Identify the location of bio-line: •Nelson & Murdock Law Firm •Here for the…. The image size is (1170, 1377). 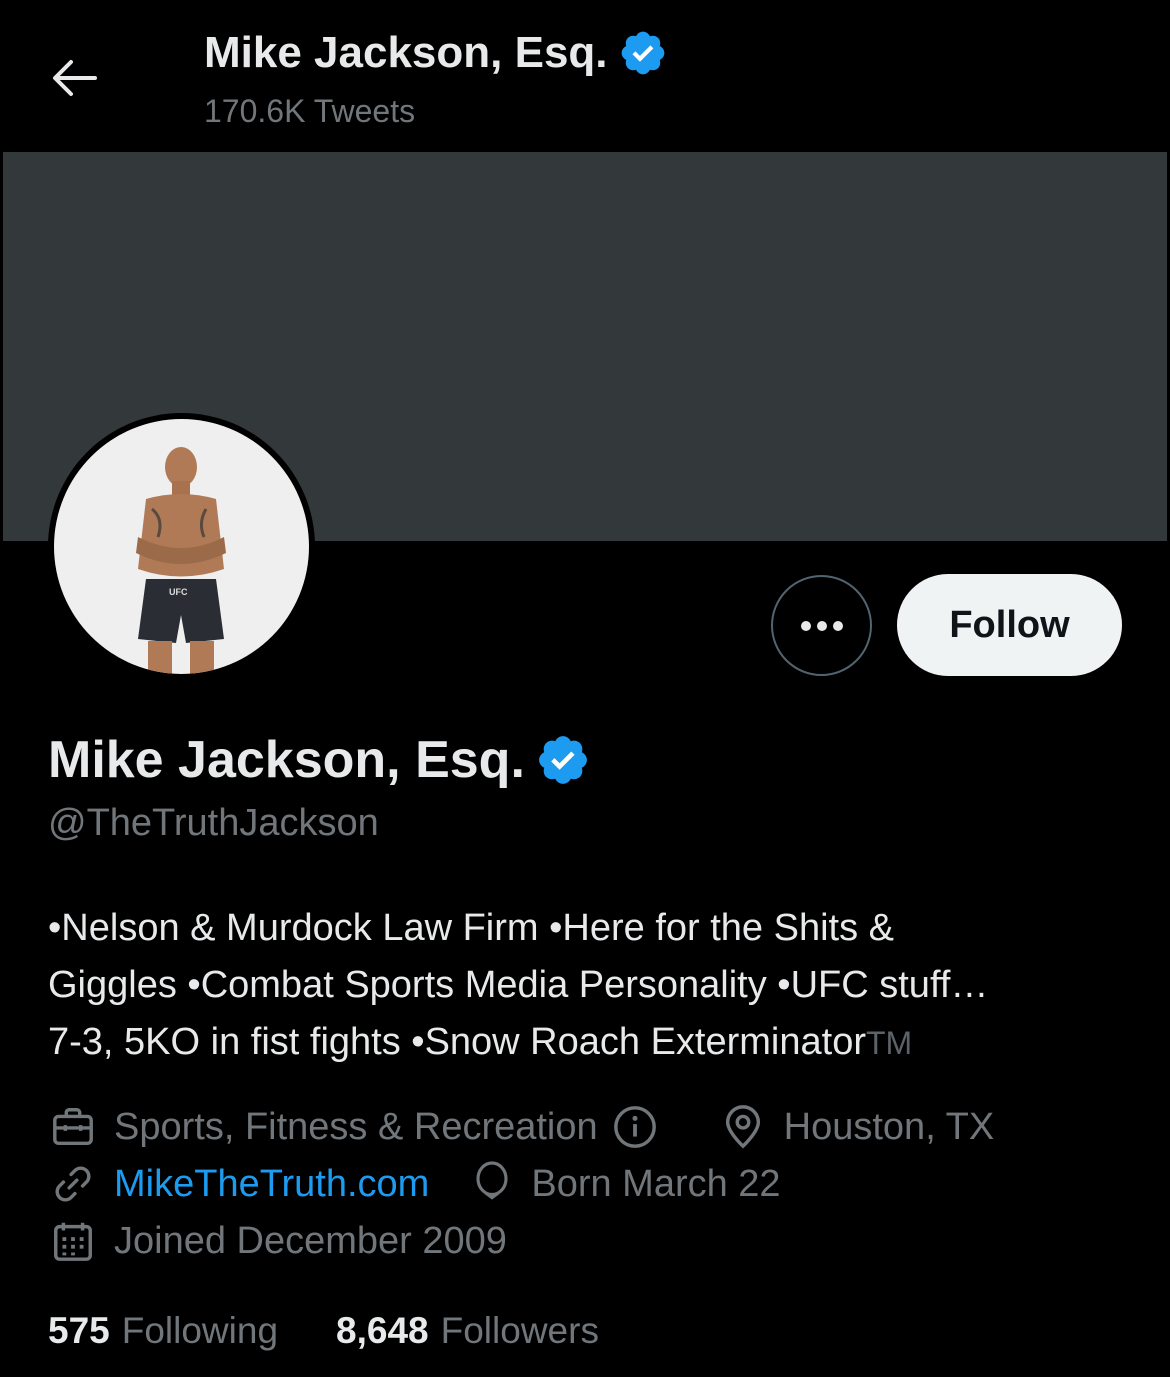
(471, 928).